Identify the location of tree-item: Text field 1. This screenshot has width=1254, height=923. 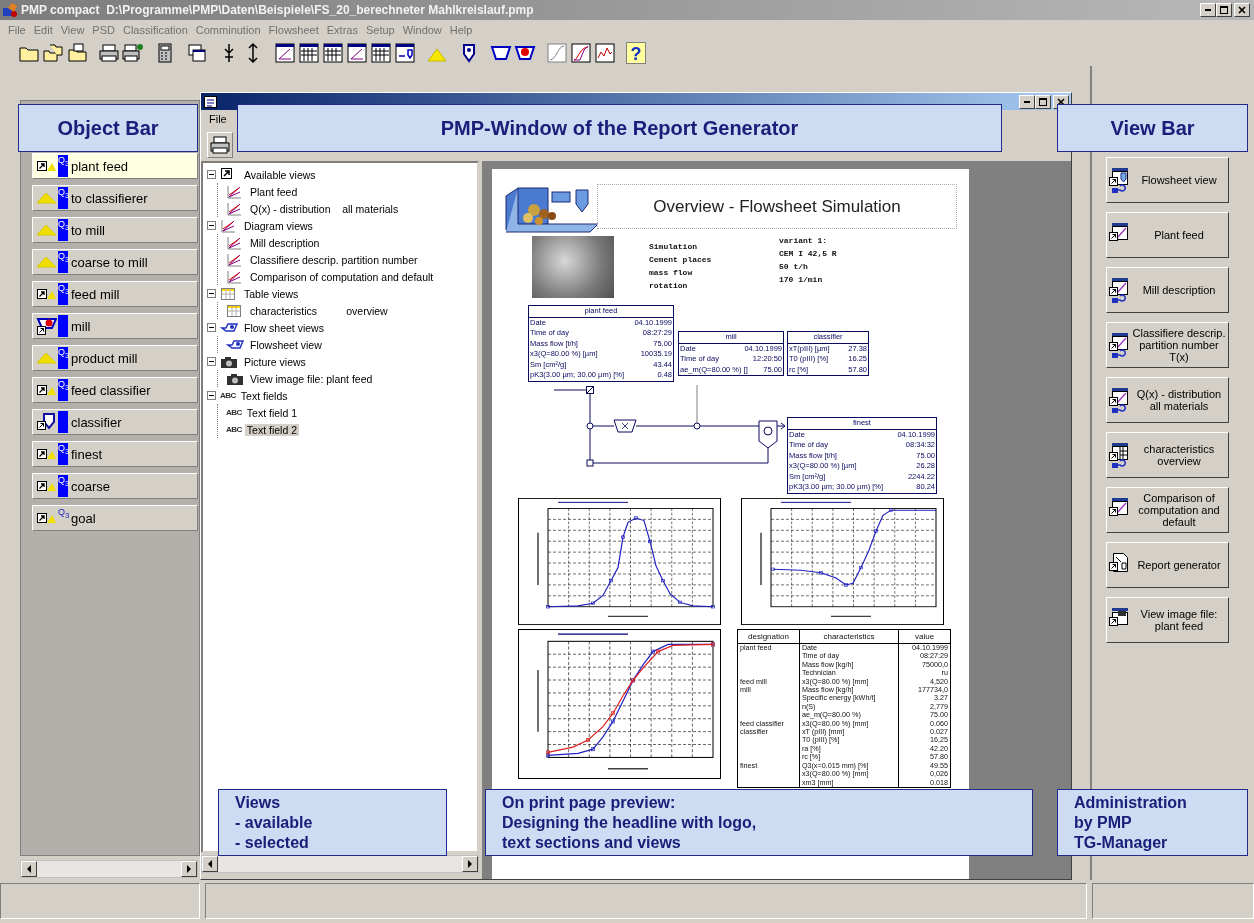
(272, 412).